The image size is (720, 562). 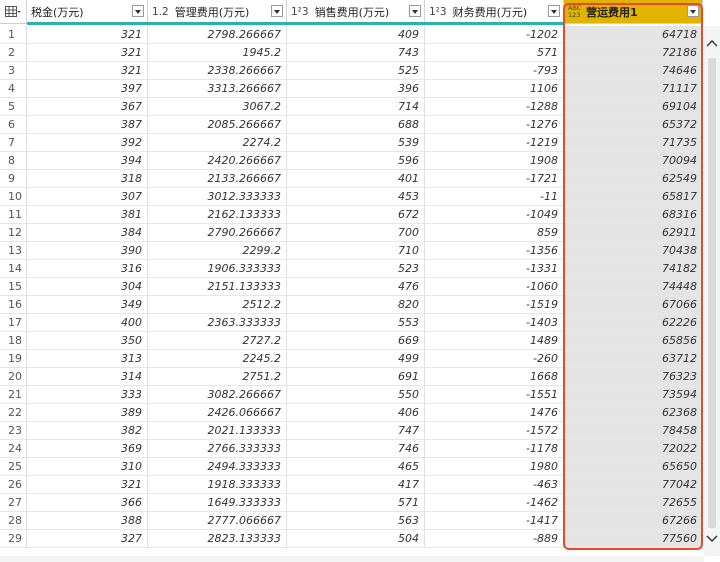 What do you see at coordinates (351, 251) in the screenshot?
I see `table-row: 13 390 2299.2 710 -1356 70438` at bounding box center [351, 251].